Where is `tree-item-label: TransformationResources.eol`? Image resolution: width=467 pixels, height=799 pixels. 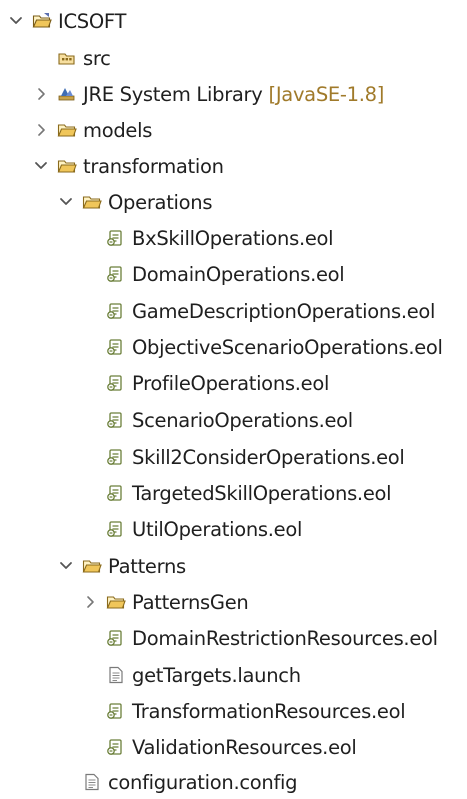
tree-item-label: TransformationResources.eol is located at coordinates (269, 711).